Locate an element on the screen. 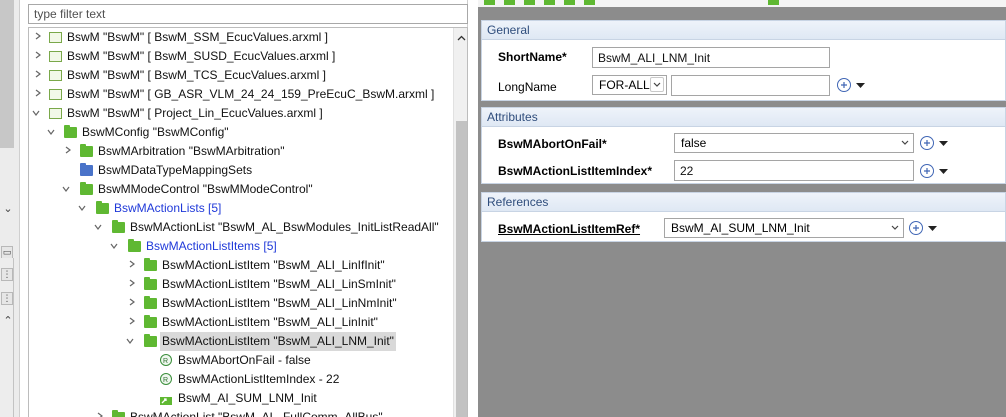 The width and height of the screenshot is (1006, 417). language-select: FOR-ALL is located at coordinates (629, 85).